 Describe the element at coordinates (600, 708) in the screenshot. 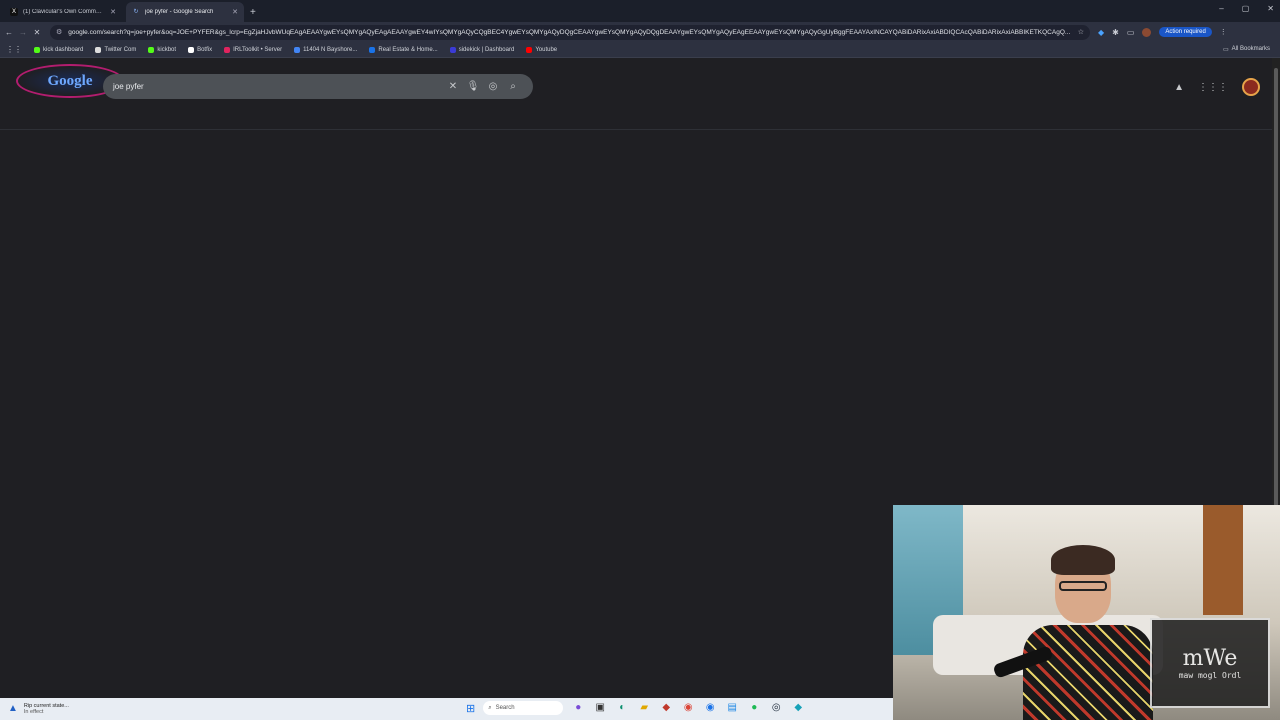

I see `task-view-icon: ▣` at that location.